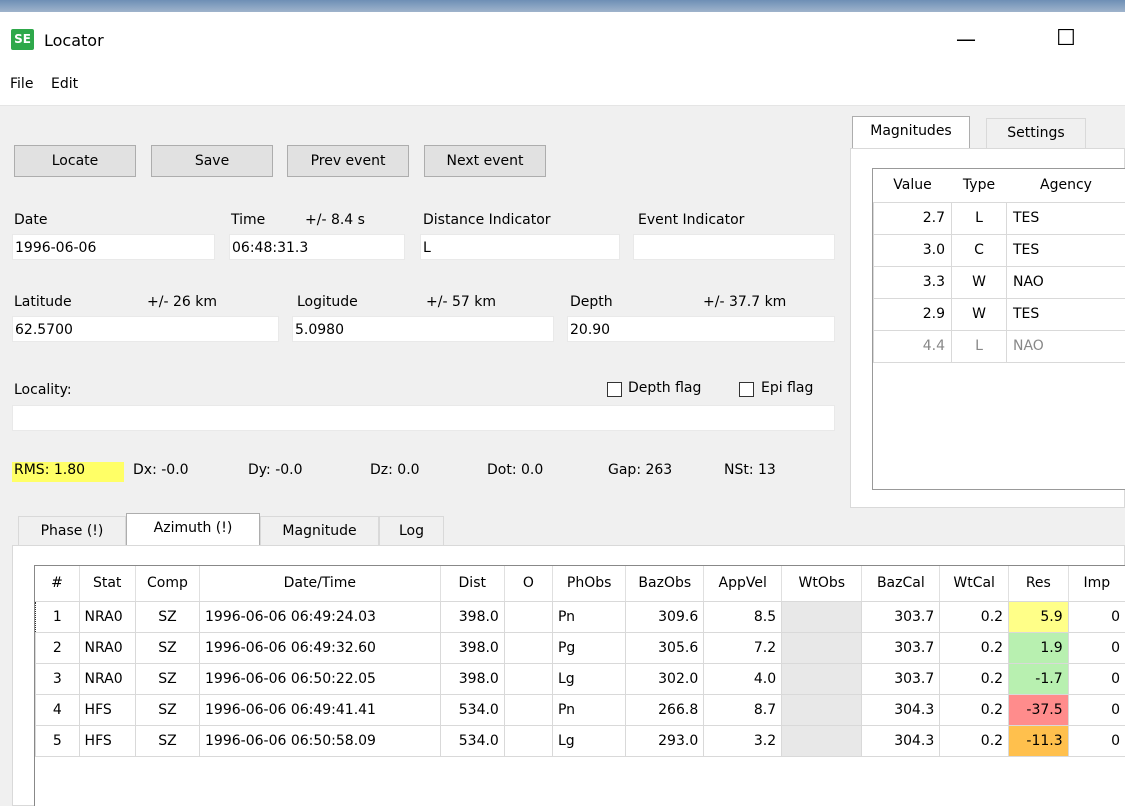 This screenshot has height=806, width=1125. I want to click on col-header-bazcal: BazCal, so click(901, 584).